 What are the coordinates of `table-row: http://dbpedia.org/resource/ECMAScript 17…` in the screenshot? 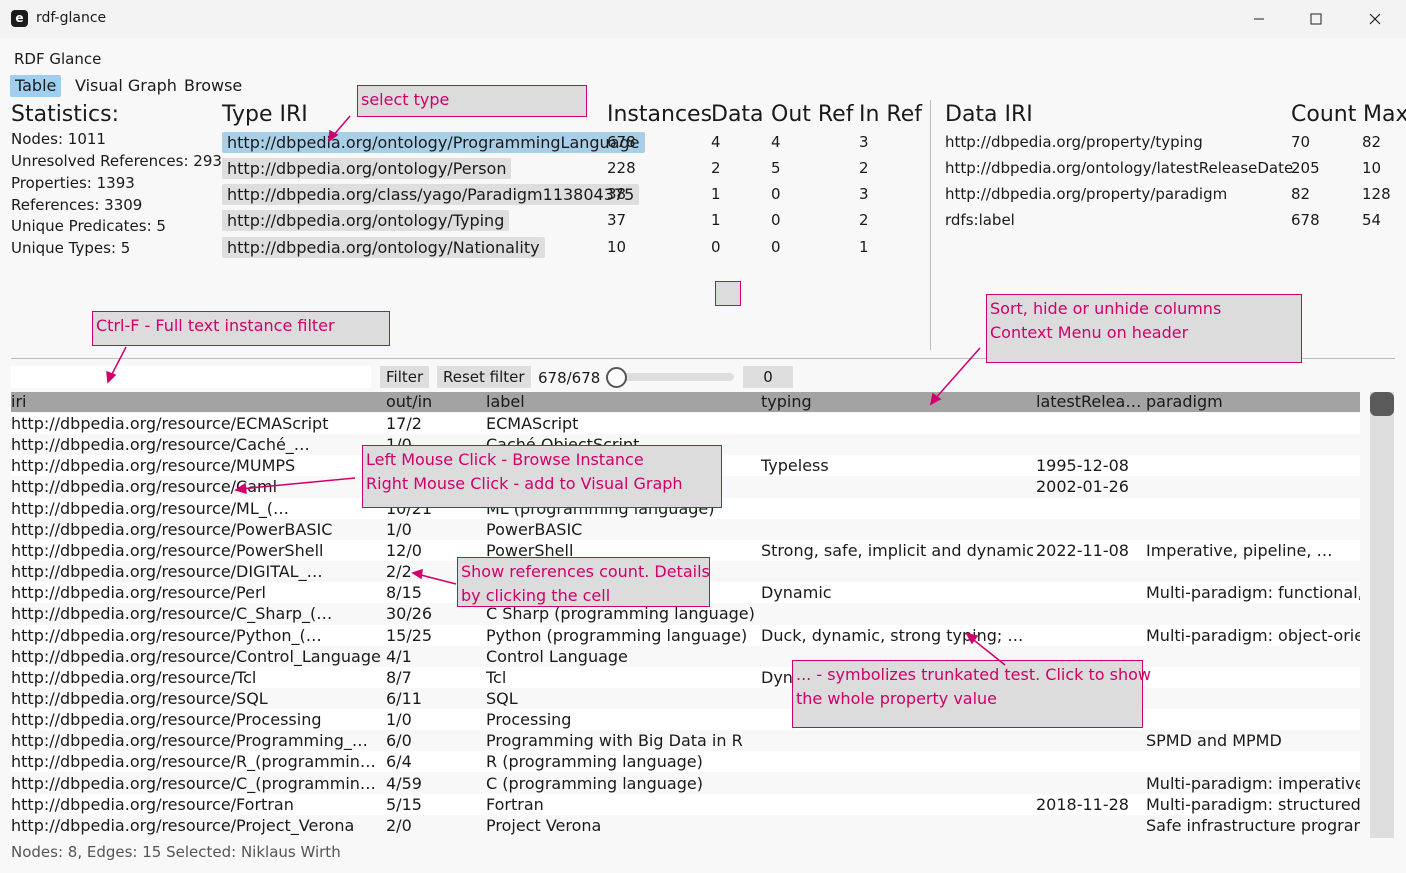 It's located at (685, 423).